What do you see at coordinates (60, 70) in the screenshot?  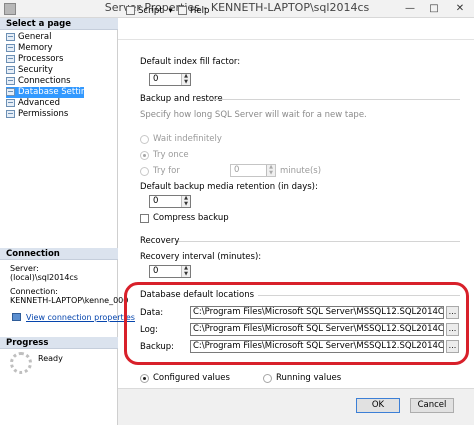 I see `sidebar-item-security: Security` at bounding box center [60, 70].